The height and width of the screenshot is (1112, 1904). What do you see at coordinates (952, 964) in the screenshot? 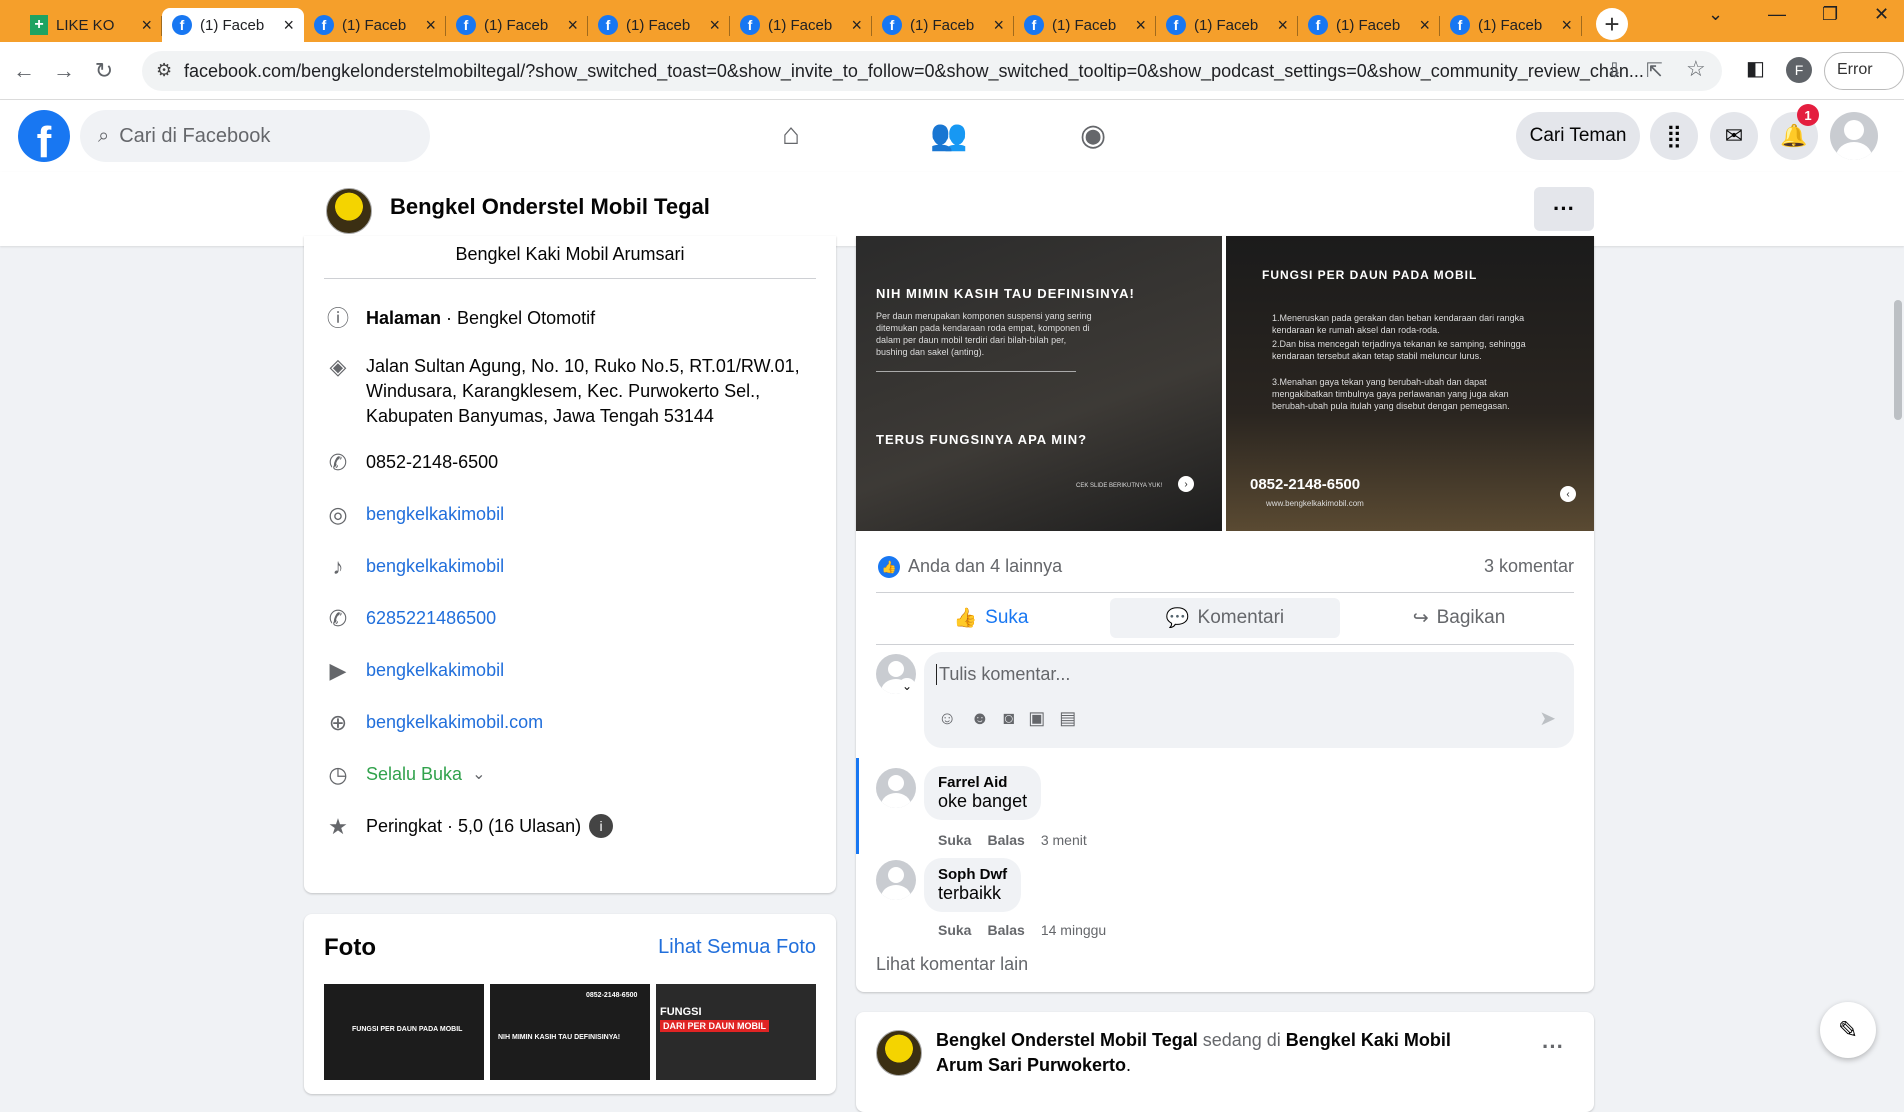
I see `more-comments-link: Lihat komentar lain` at bounding box center [952, 964].